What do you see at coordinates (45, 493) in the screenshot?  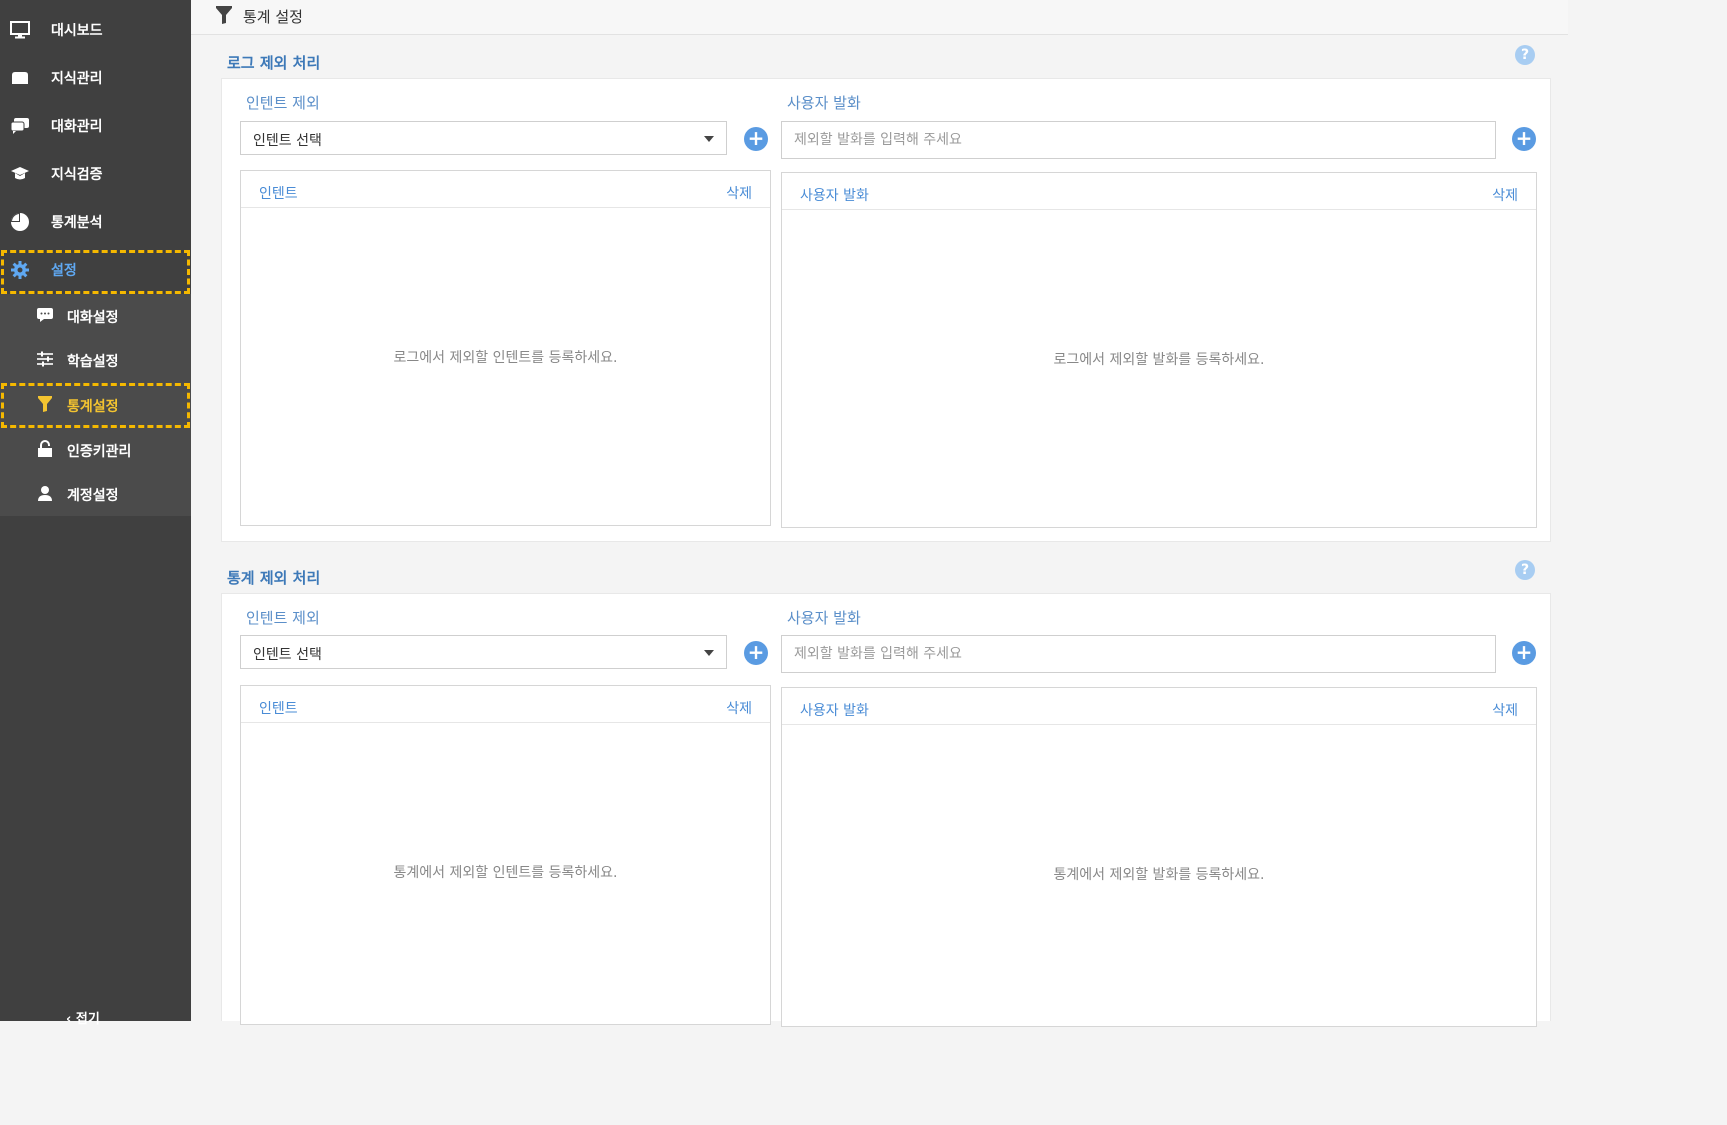 I see `user-icon` at bounding box center [45, 493].